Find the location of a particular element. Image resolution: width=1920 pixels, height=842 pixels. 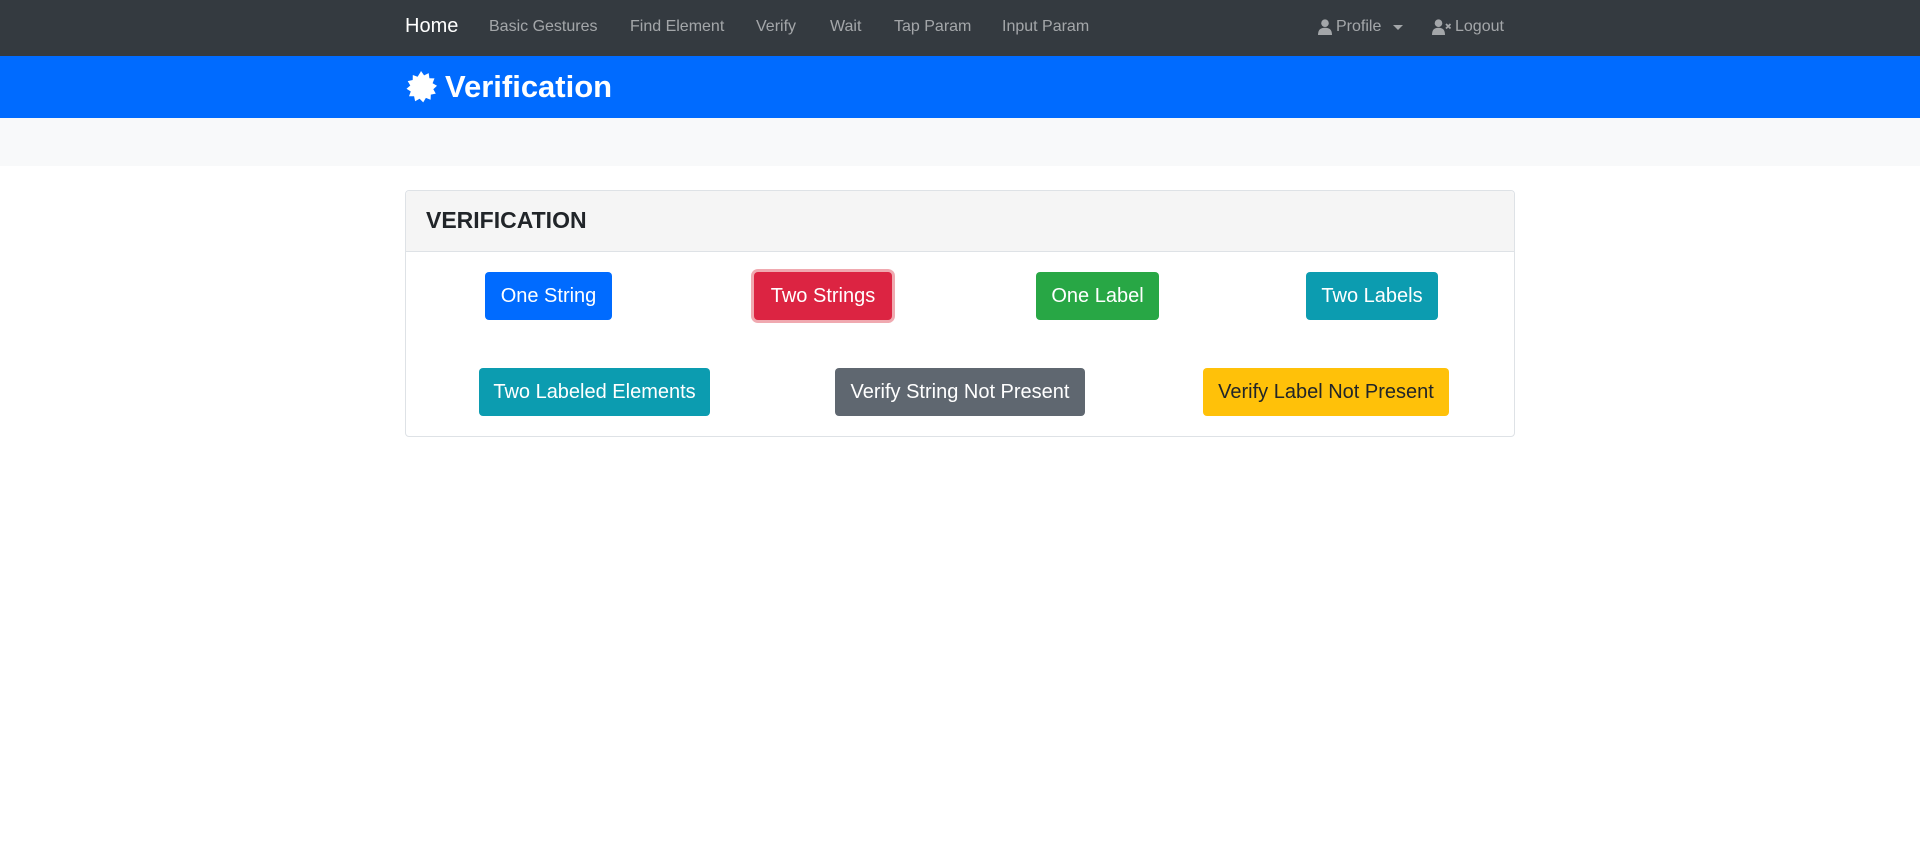

nav-link-find-element: Find Element is located at coordinates (677, 27).